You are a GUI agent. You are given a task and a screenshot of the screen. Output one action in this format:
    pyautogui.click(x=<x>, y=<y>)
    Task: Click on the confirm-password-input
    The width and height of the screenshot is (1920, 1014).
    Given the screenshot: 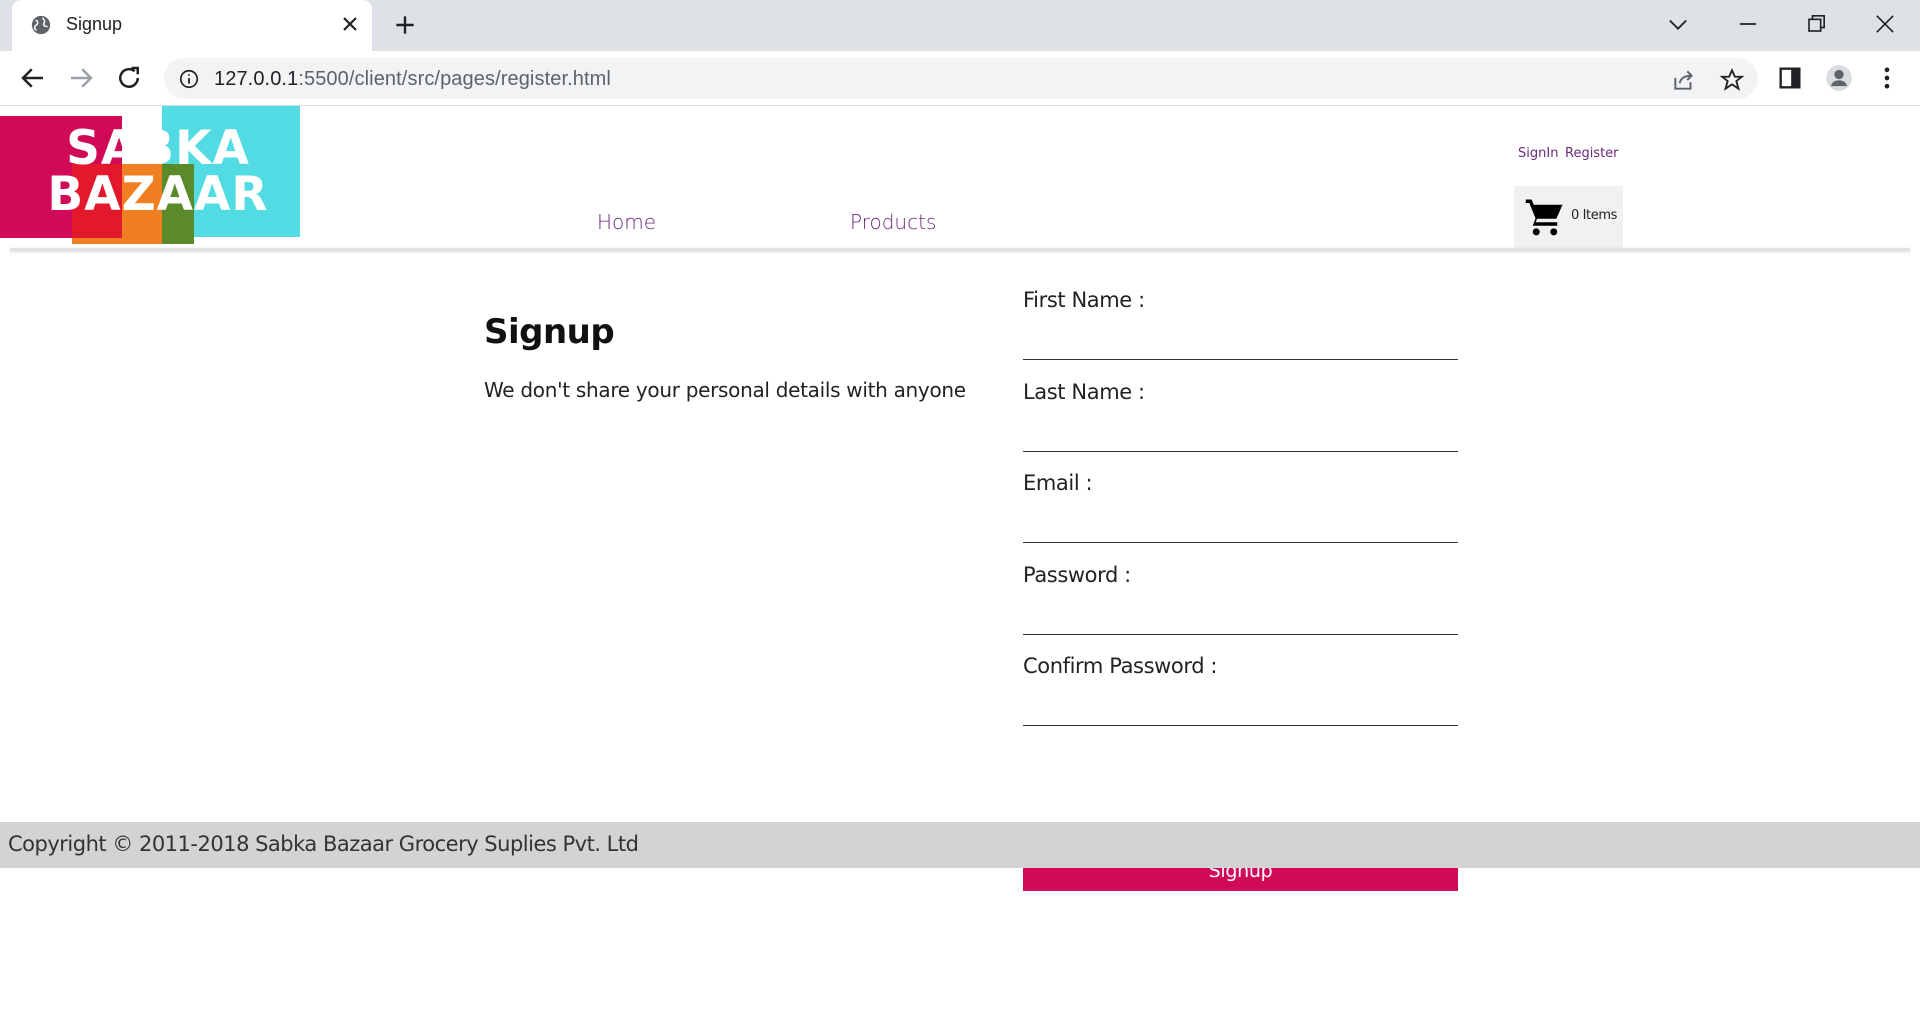 What is the action you would take?
    pyautogui.click(x=1240, y=709)
    